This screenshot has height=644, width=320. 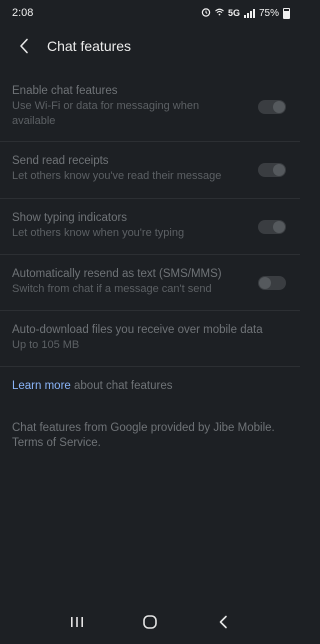 What do you see at coordinates (23, 13) in the screenshot?
I see `status-time: 2:08` at bounding box center [23, 13].